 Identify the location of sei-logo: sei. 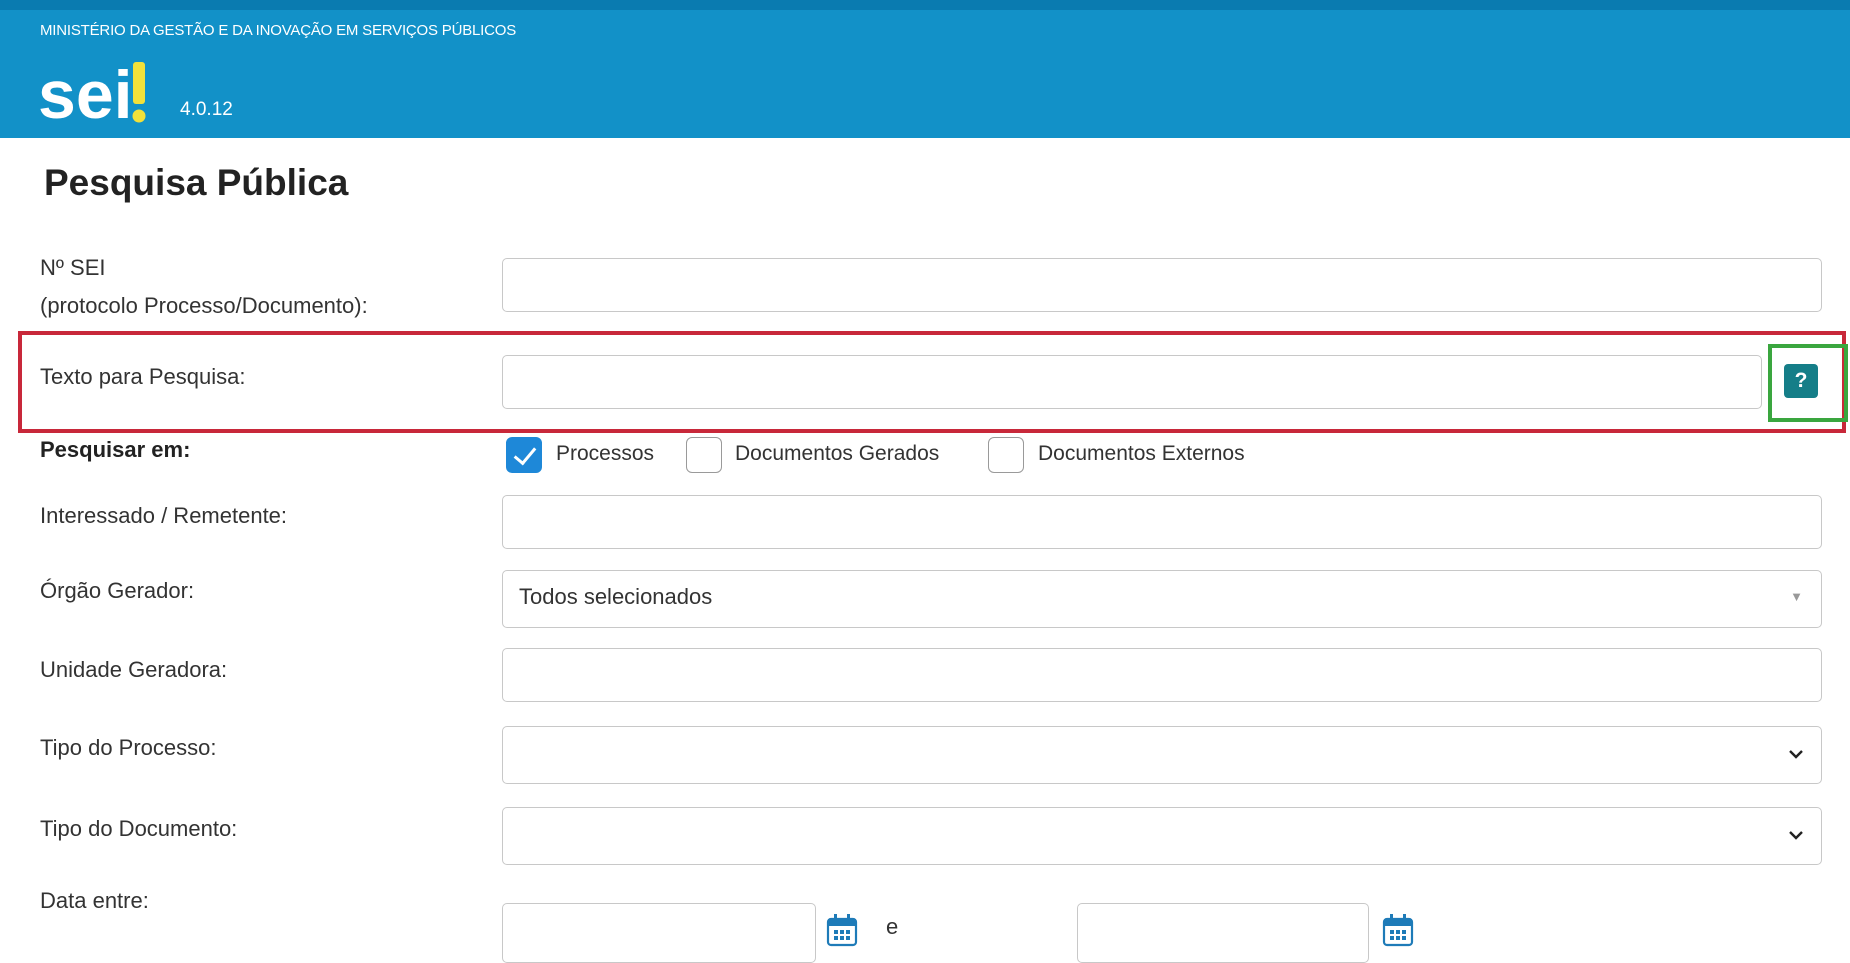
(98, 92).